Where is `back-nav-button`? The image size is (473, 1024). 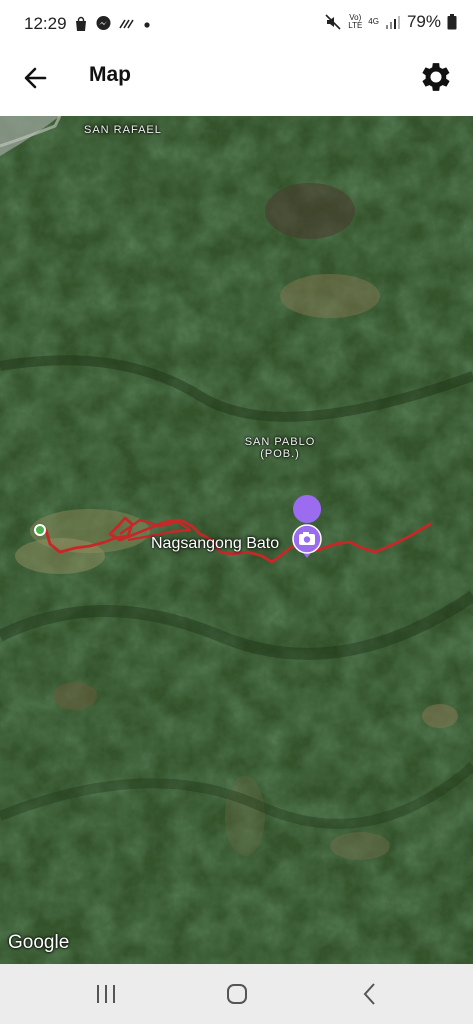 back-nav-button is located at coordinates (370, 994).